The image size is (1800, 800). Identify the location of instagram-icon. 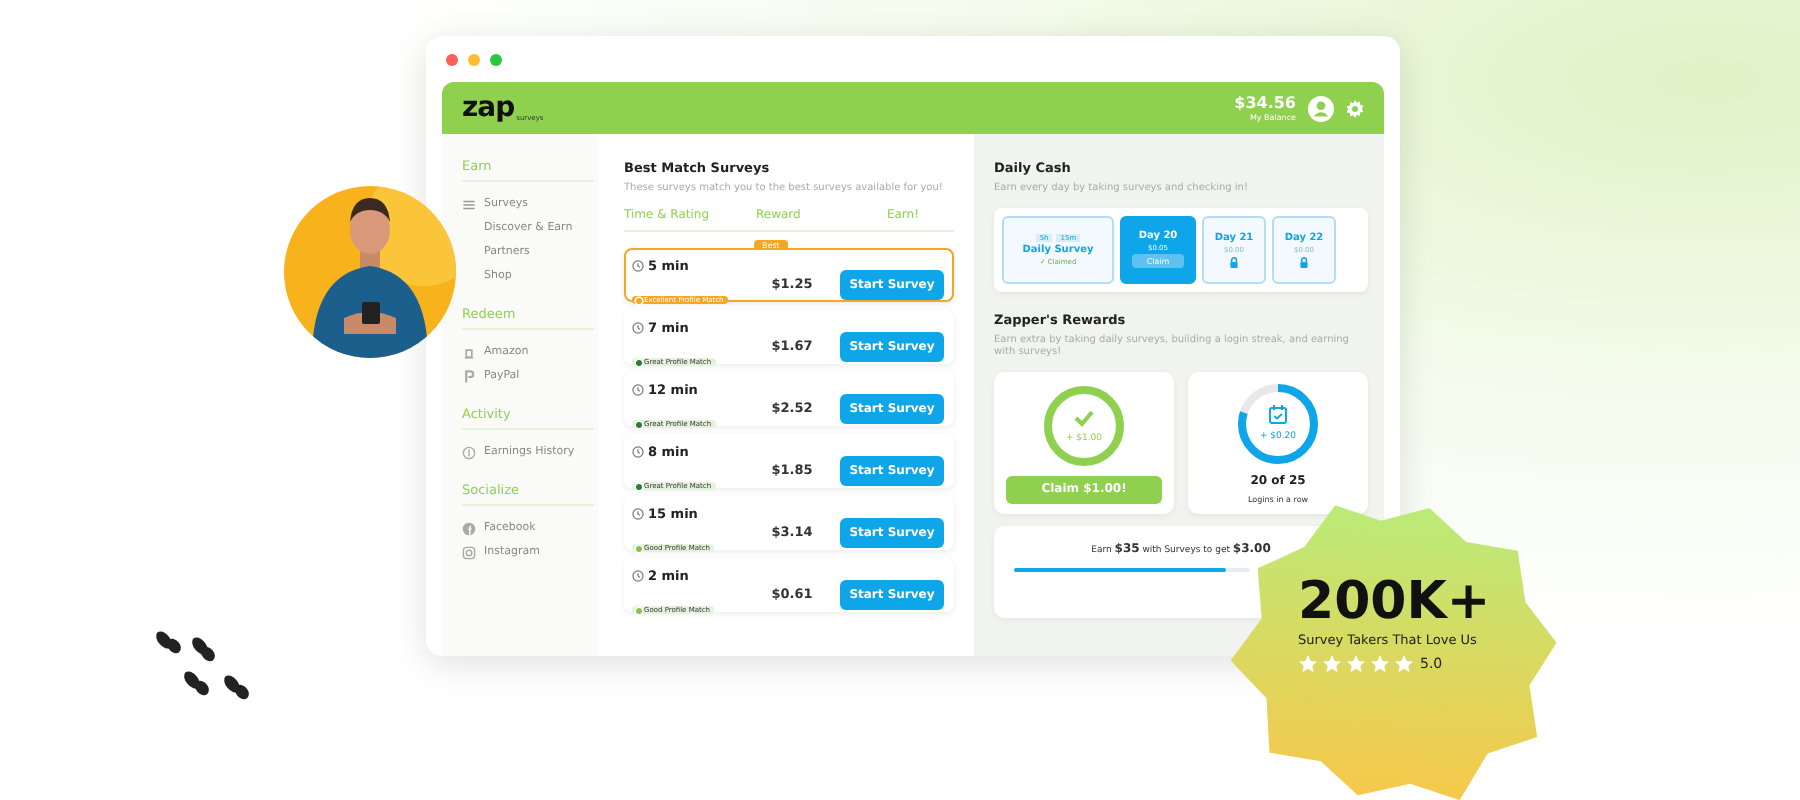
(469, 552).